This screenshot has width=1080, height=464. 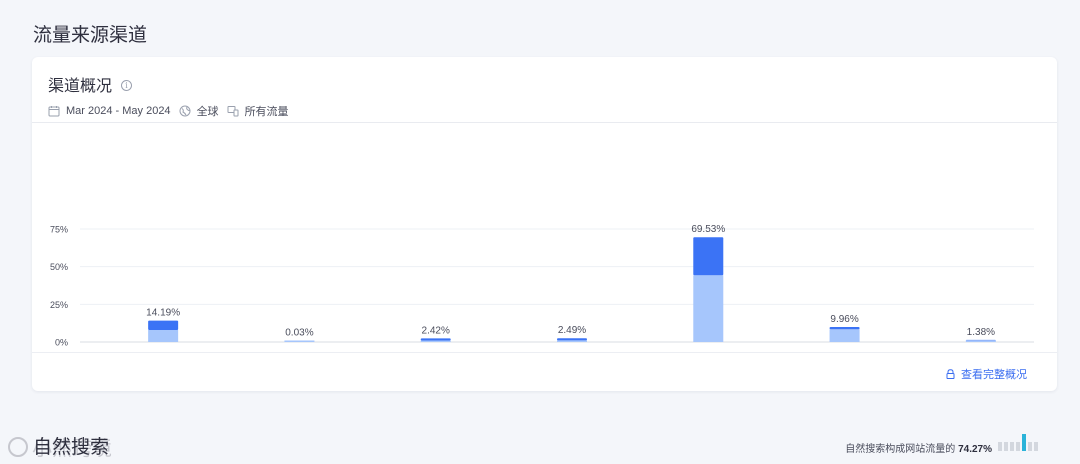 I want to click on y-tick-label: 25%, so click(x=59, y=305).